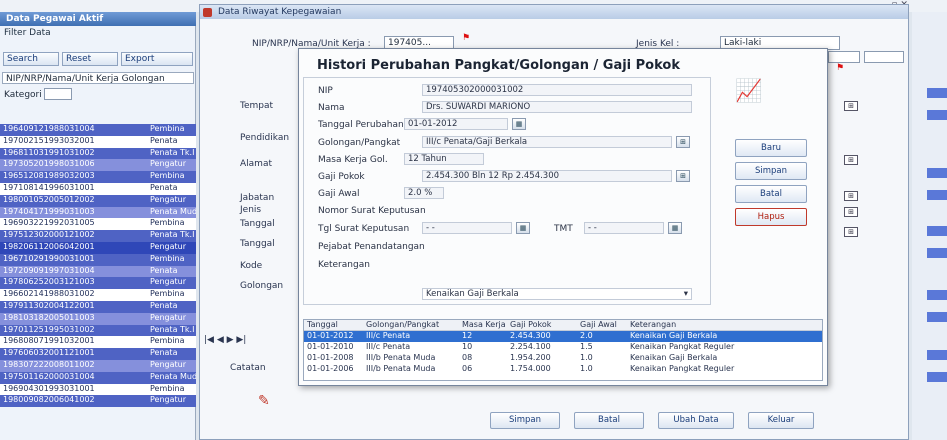  What do you see at coordinates (547, 176) in the screenshot?
I see `field-gaji-pokok: 2.454.300 Bln 12 Rp 2.454.300` at bounding box center [547, 176].